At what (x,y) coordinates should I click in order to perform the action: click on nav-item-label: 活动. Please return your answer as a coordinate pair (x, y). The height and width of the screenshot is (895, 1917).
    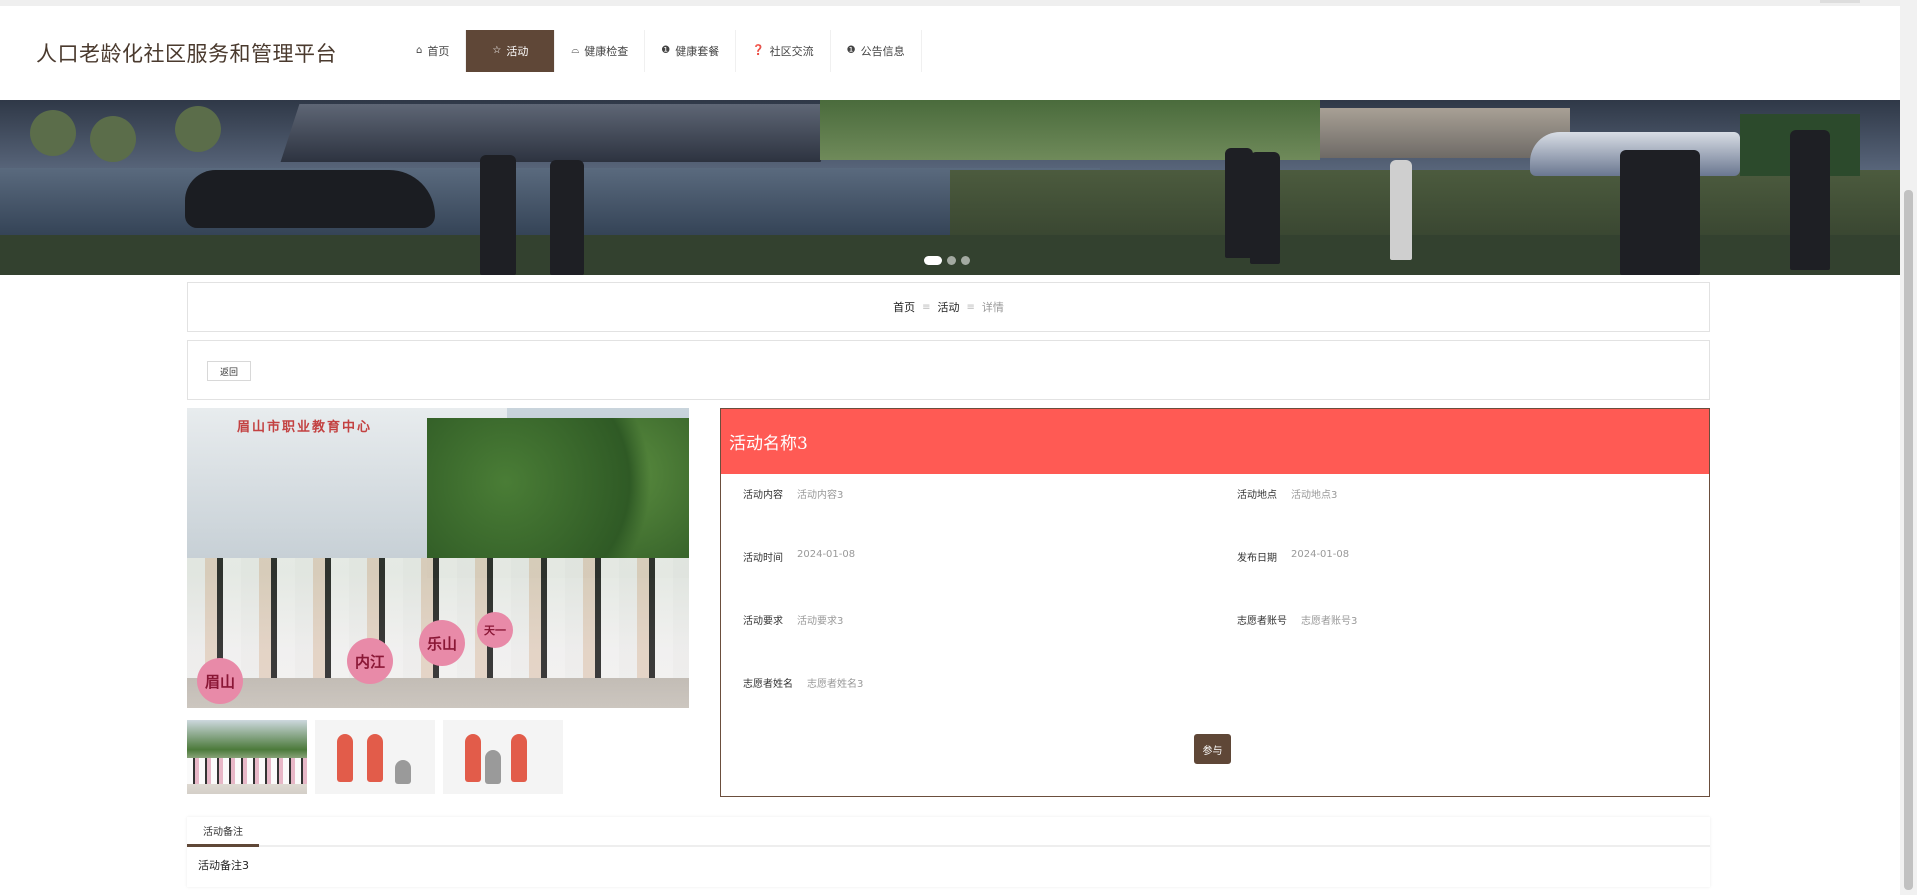
    Looking at the image, I should click on (517, 51).